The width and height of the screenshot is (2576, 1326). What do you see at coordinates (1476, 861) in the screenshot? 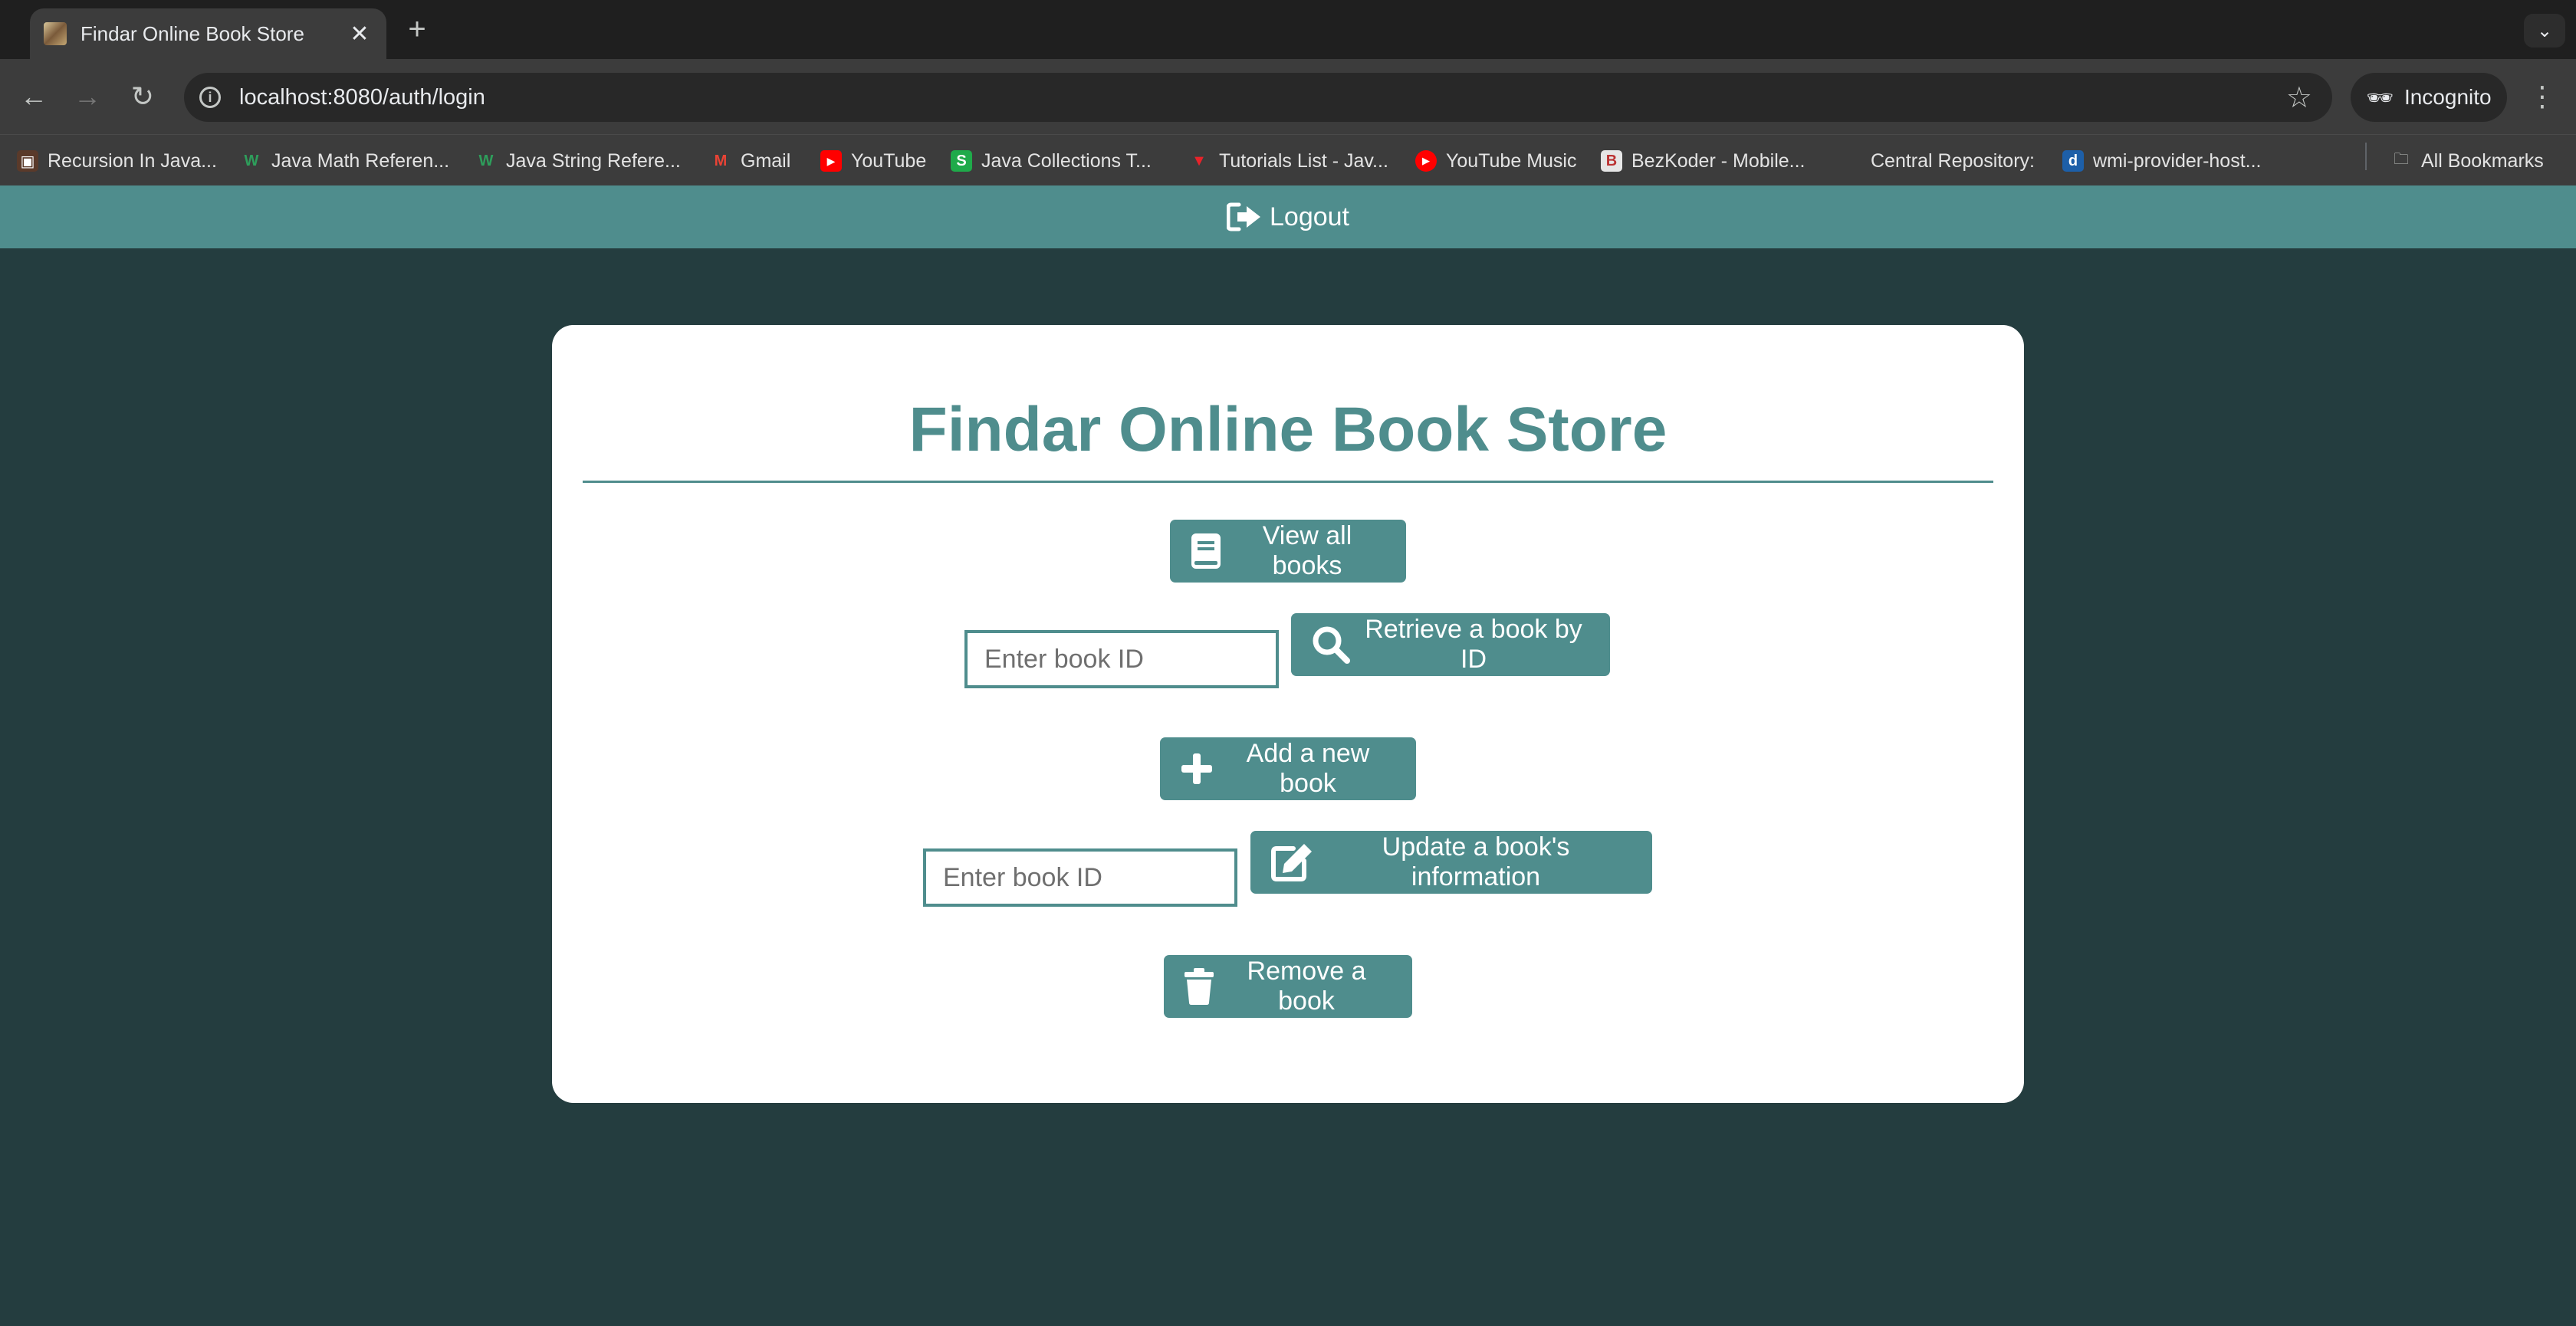
I see `update-book-label: Update a book's information` at bounding box center [1476, 861].